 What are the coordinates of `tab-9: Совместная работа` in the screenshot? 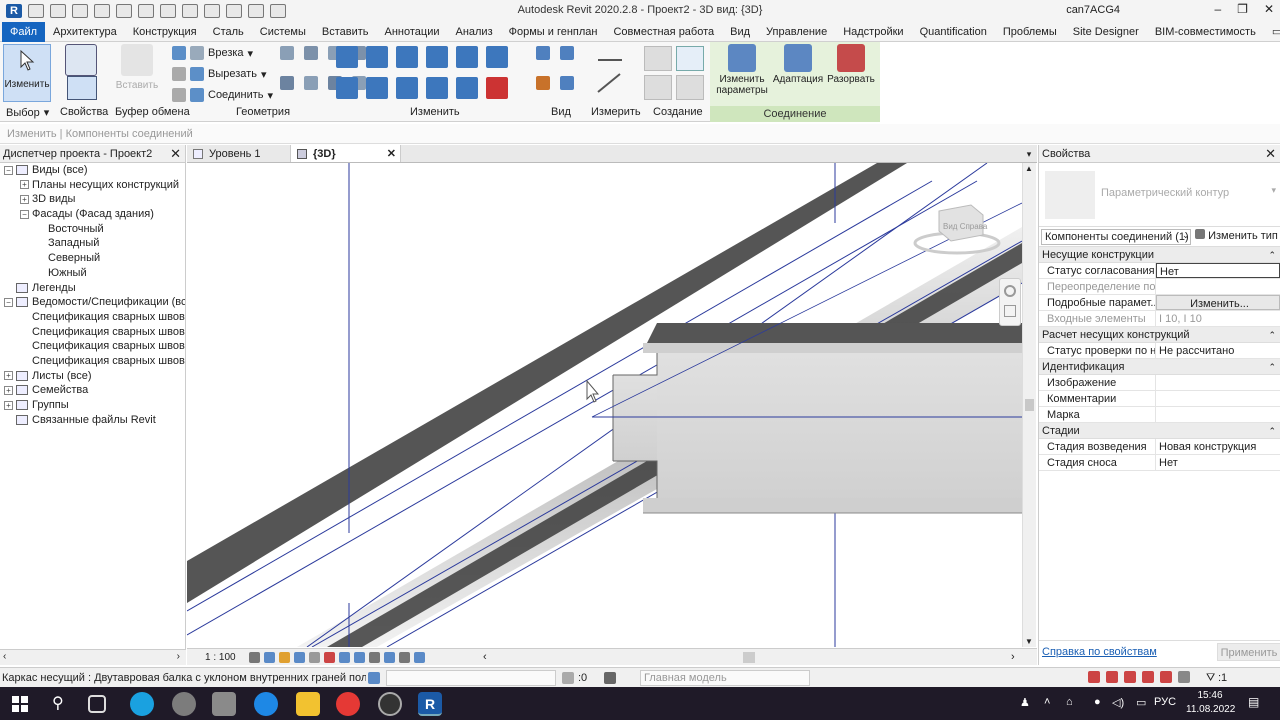 It's located at (663, 32).